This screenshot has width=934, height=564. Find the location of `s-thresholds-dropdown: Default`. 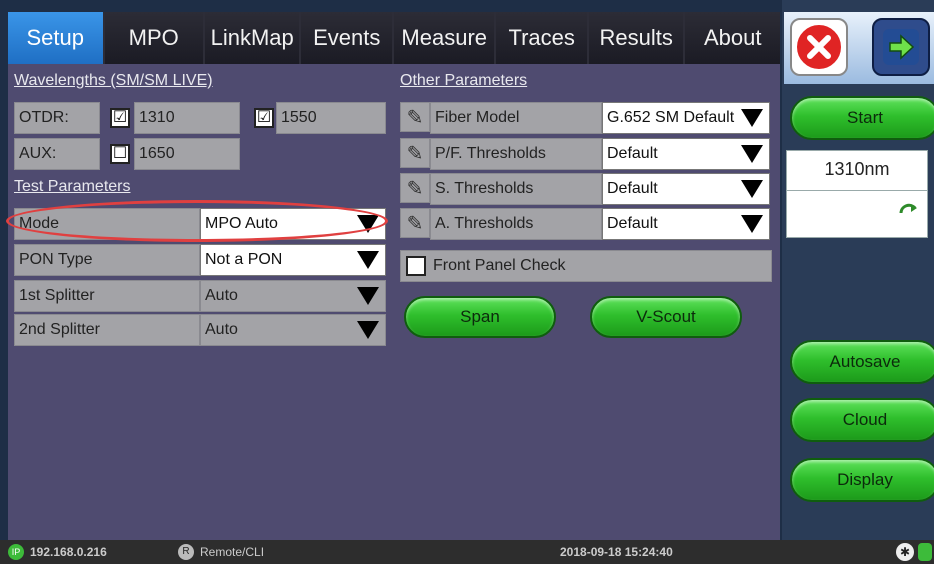

s-thresholds-dropdown: Default is located at coordinates (686, 189).